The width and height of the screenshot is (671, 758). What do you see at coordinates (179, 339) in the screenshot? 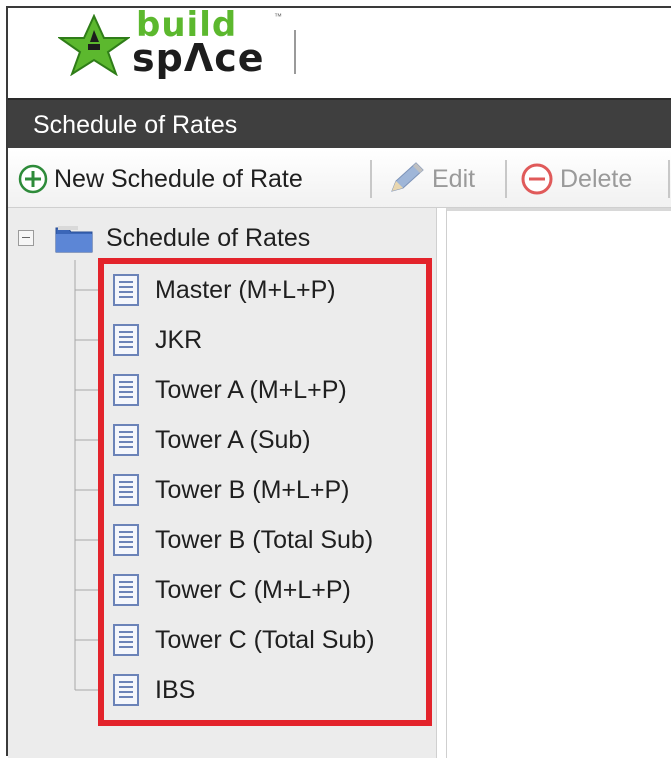
I see `tree-item-label: JKR` at bounding box center [179, 339].